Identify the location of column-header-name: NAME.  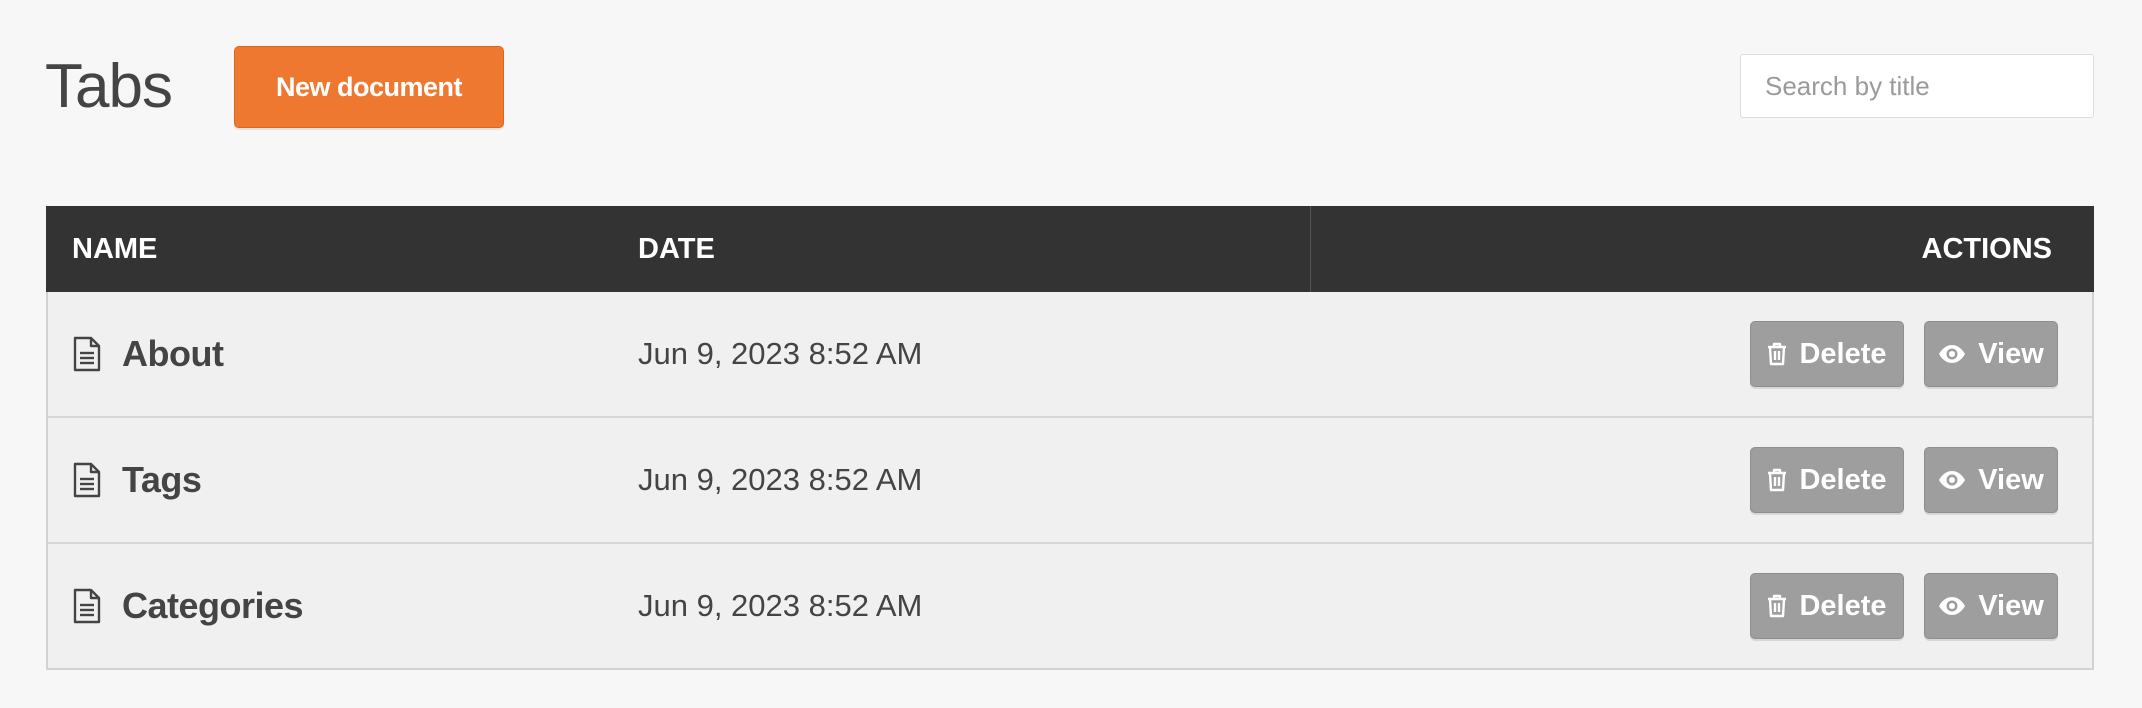
(115, 249).